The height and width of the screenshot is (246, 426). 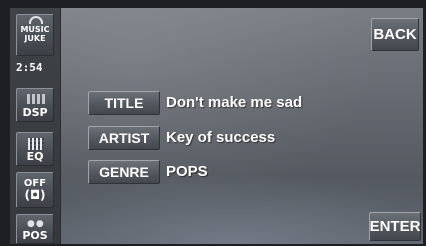 What do you see at coordinates (36, 20) in the screenshot?
I see `music-note-icon` at bounding box center [36, 20].